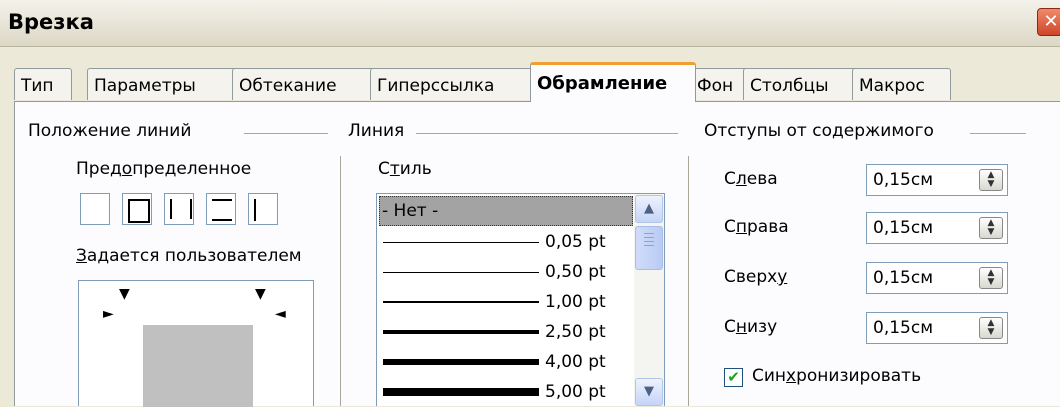 The width and height of the screenshot is (1060, 407). I want to click on box-icon, so click(139, 211).